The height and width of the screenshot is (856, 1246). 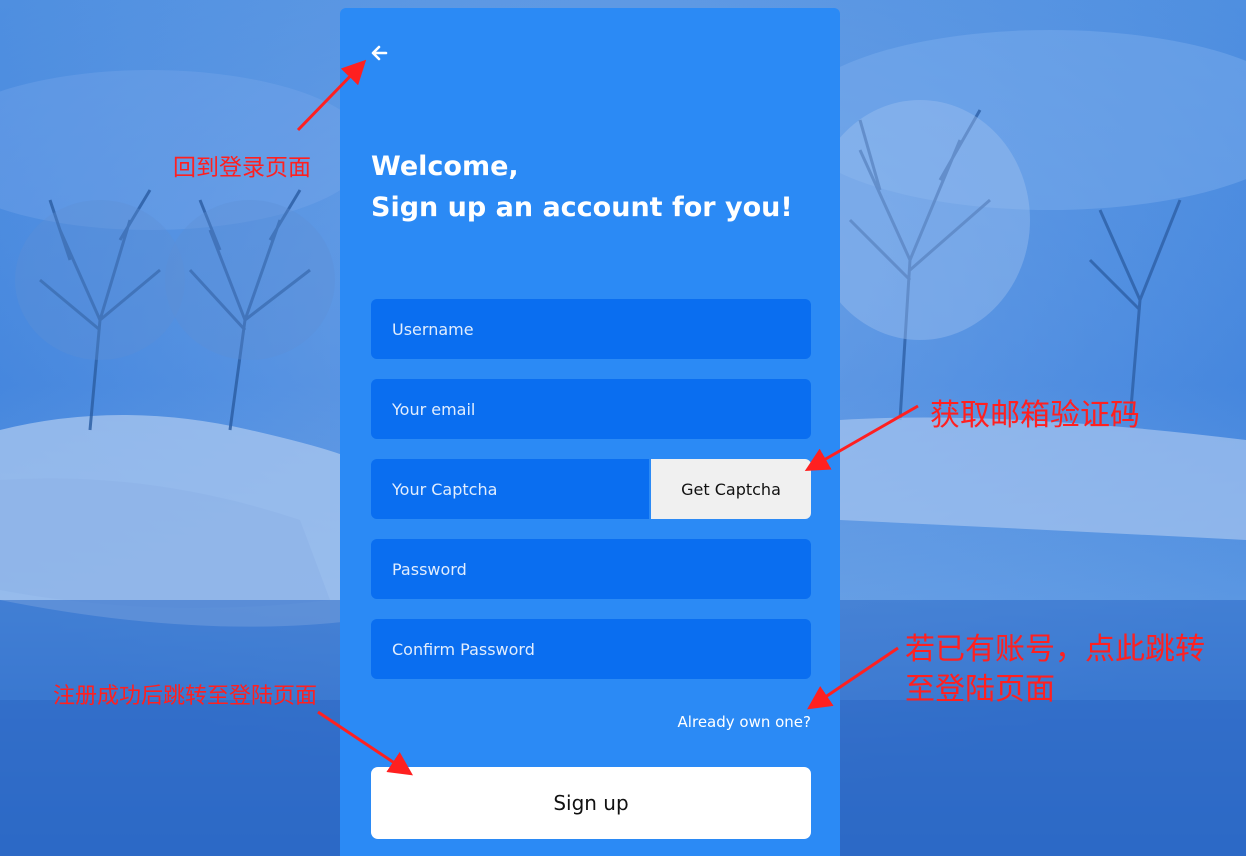 What do you see at coordinates (980, 689) in the screenshot?
I see `annotation-already-line-2: 至登陆页面` at bounding box center [980, 689].